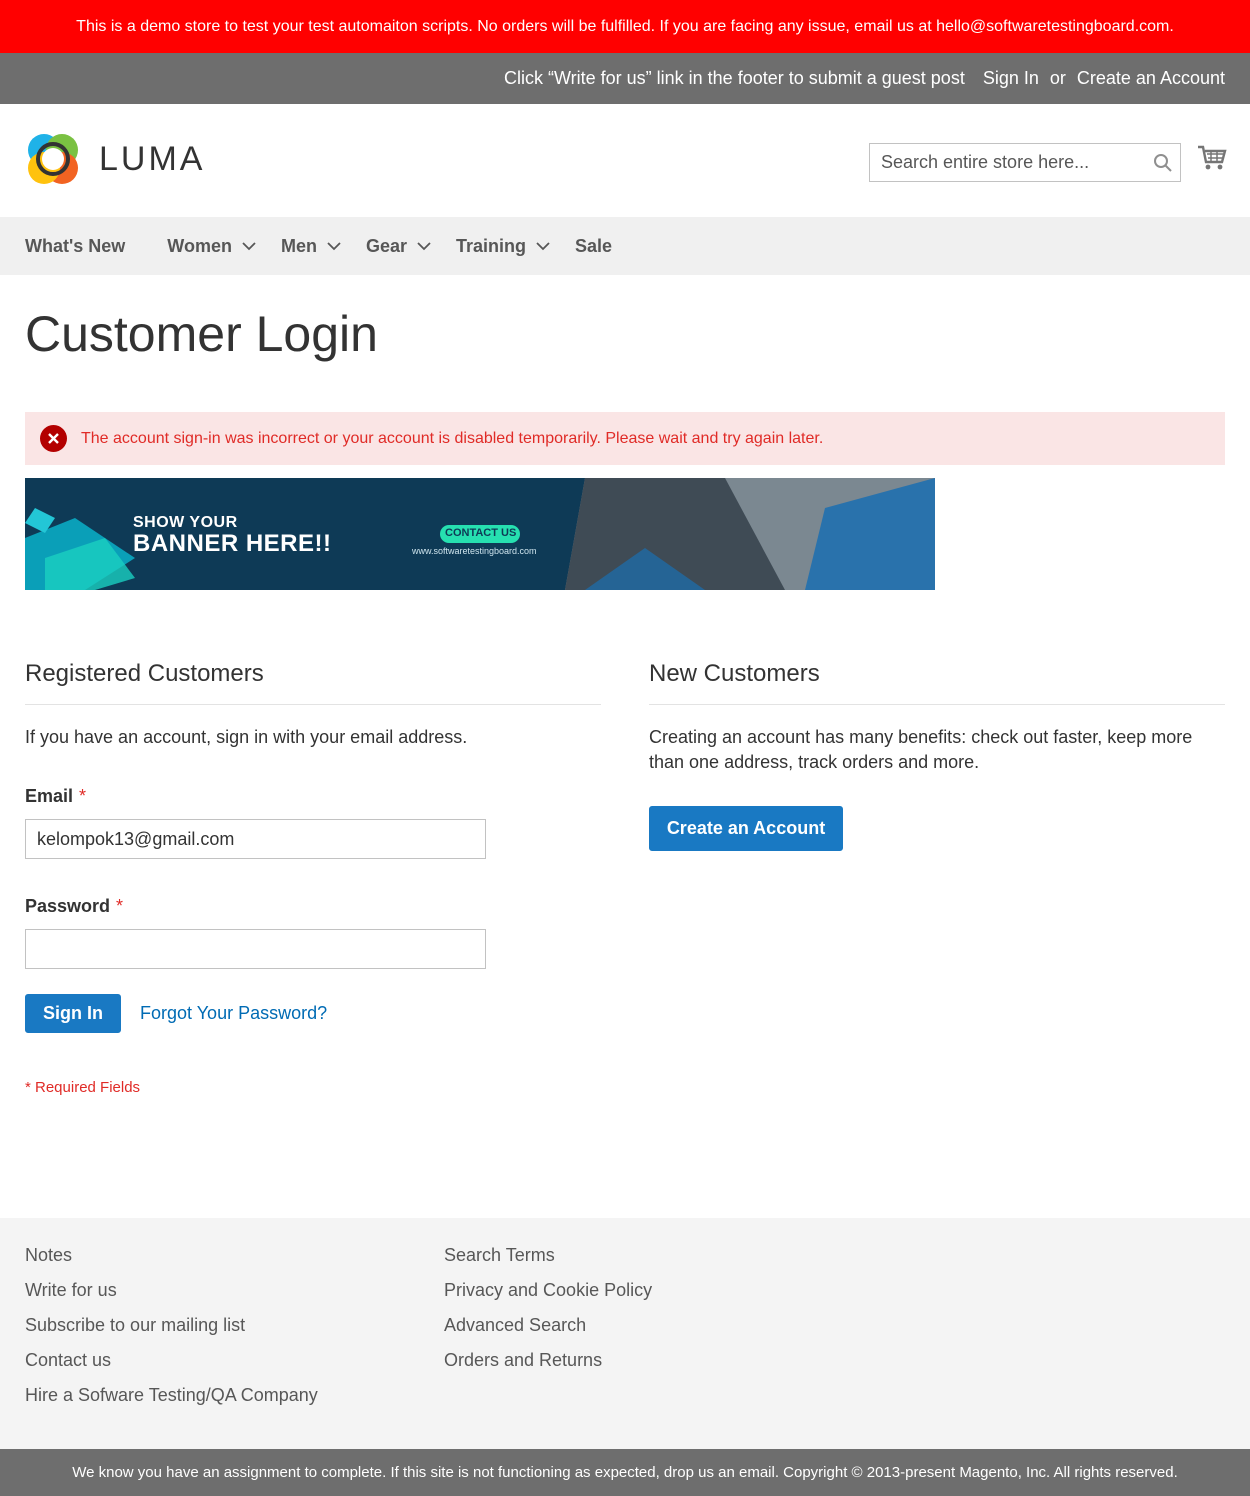 The height and width of the screenshot is (1496, 1250). What do you see at coordinates (548, 1366) in the screenshot?
I see `footer-link: Orders and Returns` at bounding box center [548, 1366].